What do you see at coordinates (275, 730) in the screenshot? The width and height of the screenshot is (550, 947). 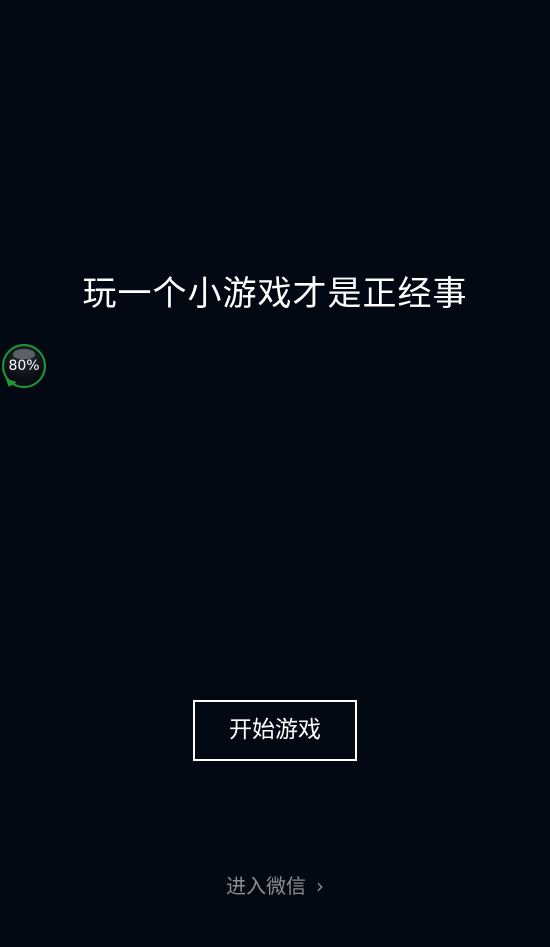 I see `start-game-button: 开始游戏` at bounding box center [275, 730].